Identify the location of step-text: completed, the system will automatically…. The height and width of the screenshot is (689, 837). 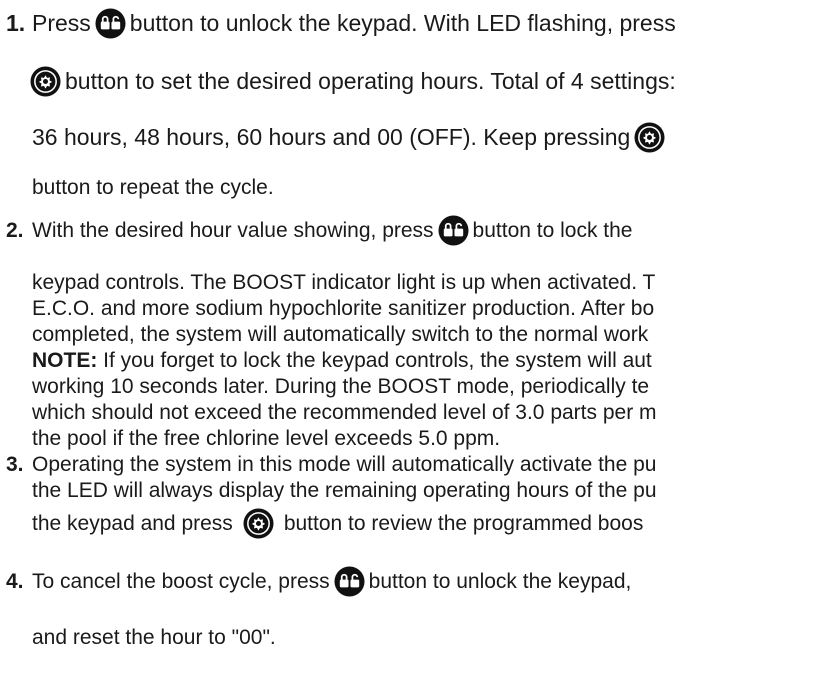
(340, 334).